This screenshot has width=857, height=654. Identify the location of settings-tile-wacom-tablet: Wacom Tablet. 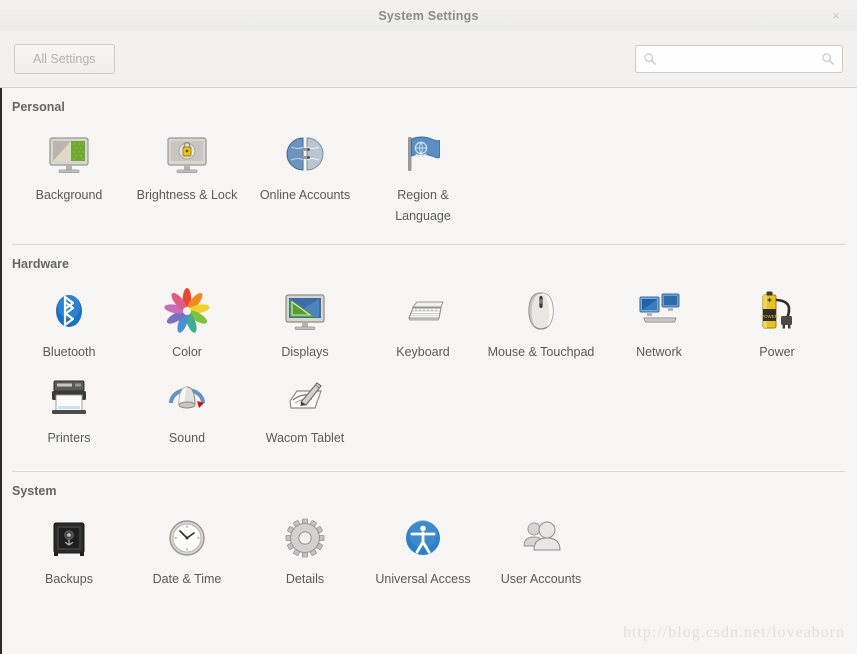
(305, 410).